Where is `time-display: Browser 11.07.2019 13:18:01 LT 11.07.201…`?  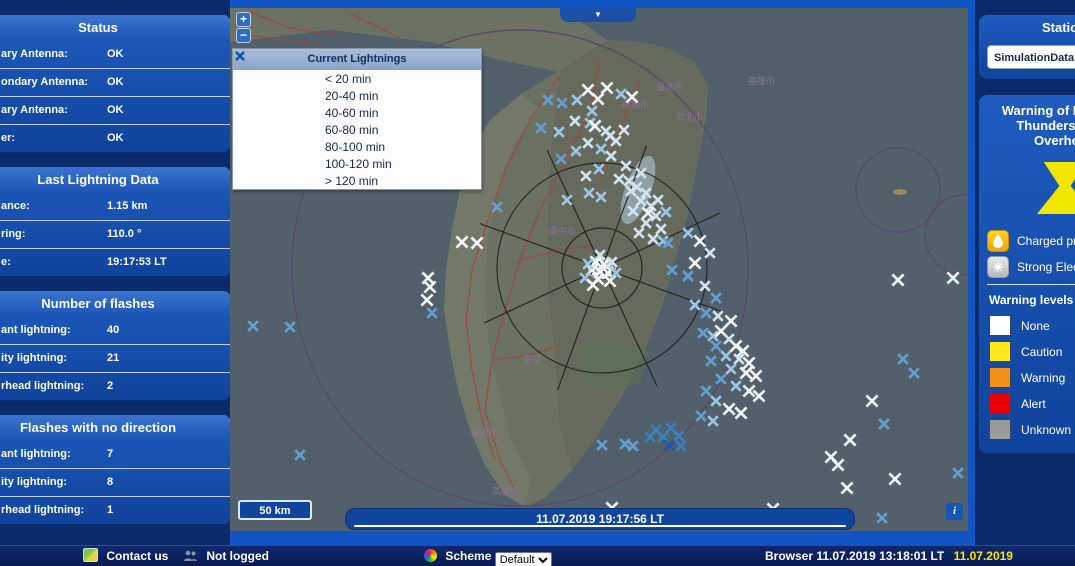 time-display: Browser 11.07.2019 13:18:01 LT 11.07.201… is located at coordinates (889, 556).